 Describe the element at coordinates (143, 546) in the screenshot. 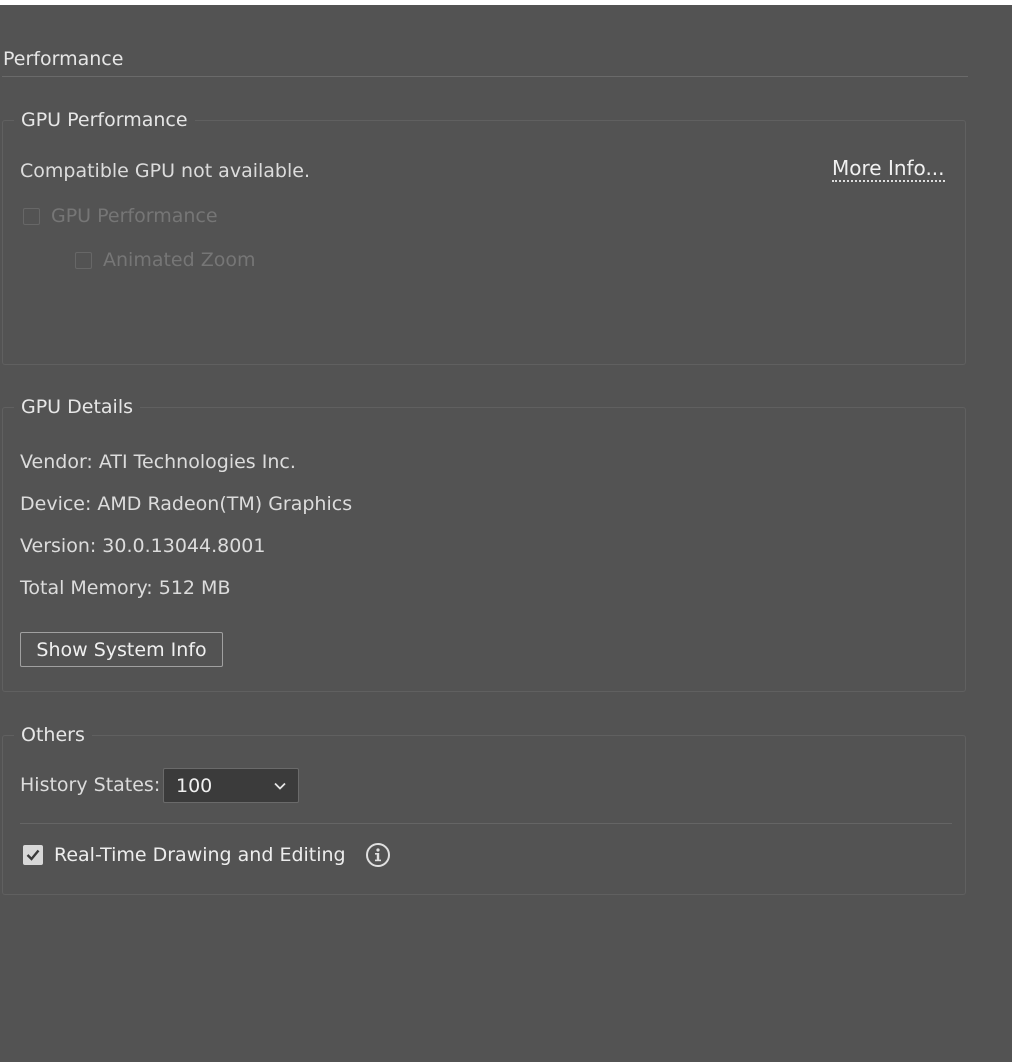

I see `gpu-version-text: Version: 30.0.13044.8001` at that location.